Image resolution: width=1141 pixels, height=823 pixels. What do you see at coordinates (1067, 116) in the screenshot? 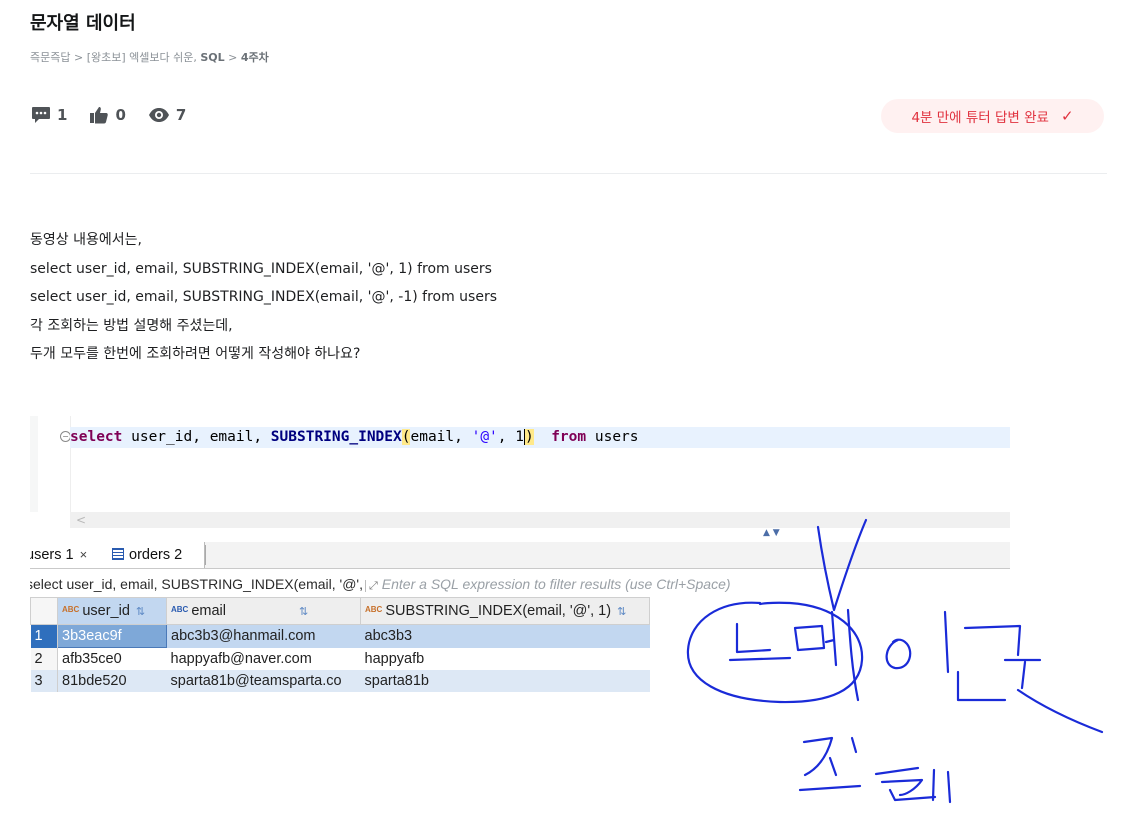
I see `check-icon: ✓` at bounding box center [1067, 116].